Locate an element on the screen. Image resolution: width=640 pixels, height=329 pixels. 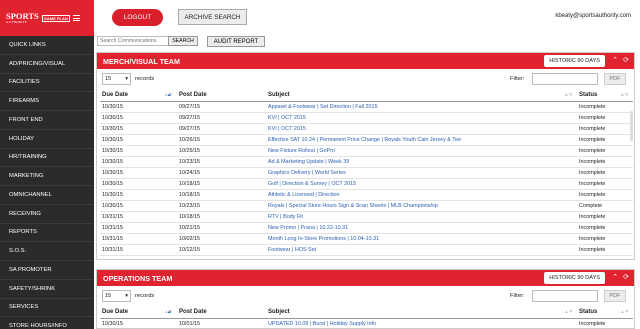
sidebar-item-store-hours: STORE HOURS/INFO is located at coordinates (47, 323).